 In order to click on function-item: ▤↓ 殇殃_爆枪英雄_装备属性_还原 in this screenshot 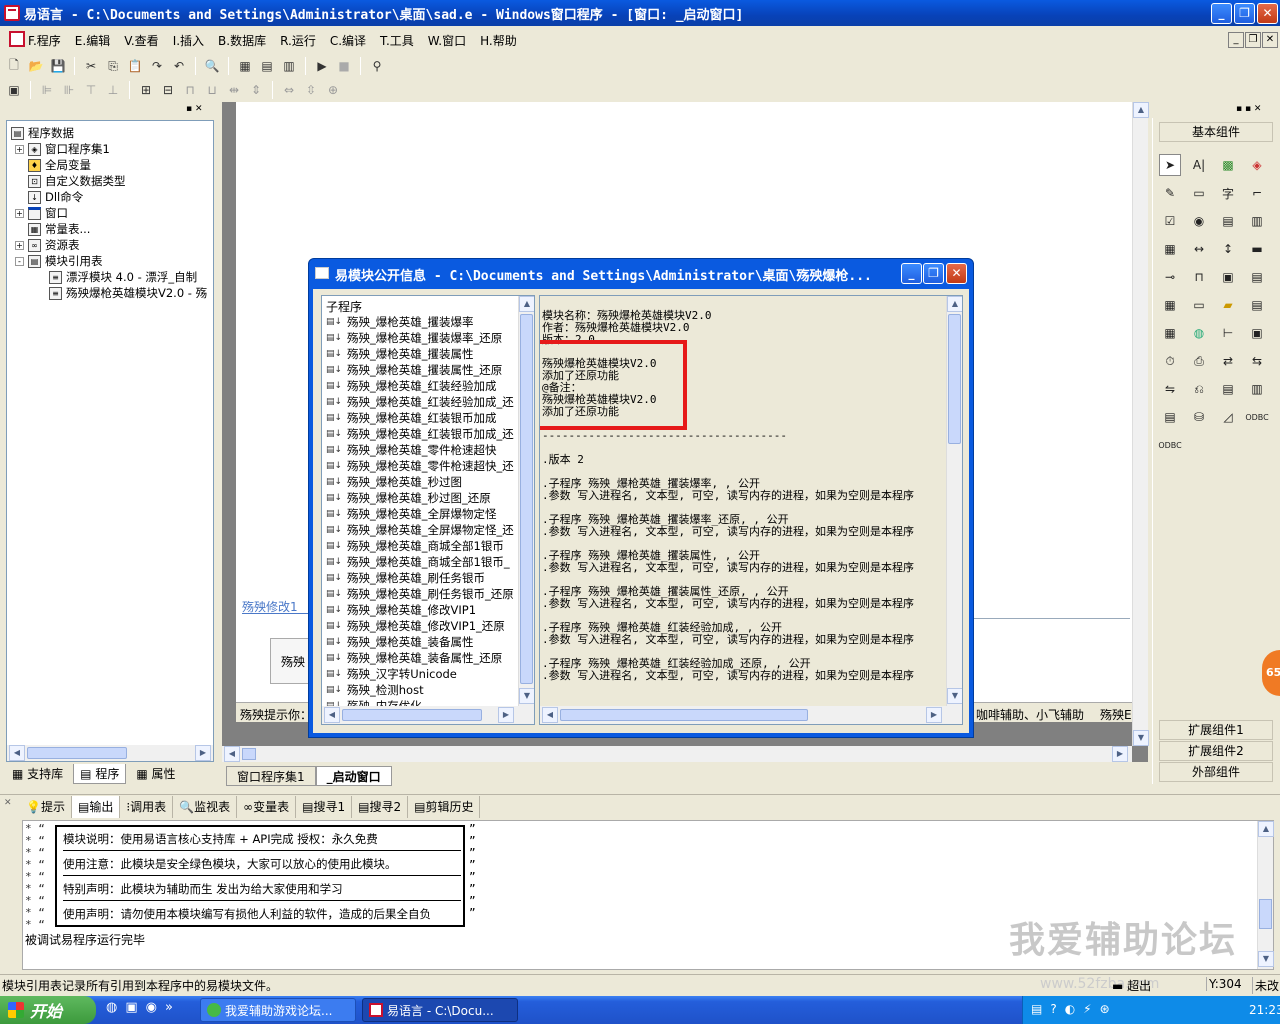, I will do `click(414, 658)`.